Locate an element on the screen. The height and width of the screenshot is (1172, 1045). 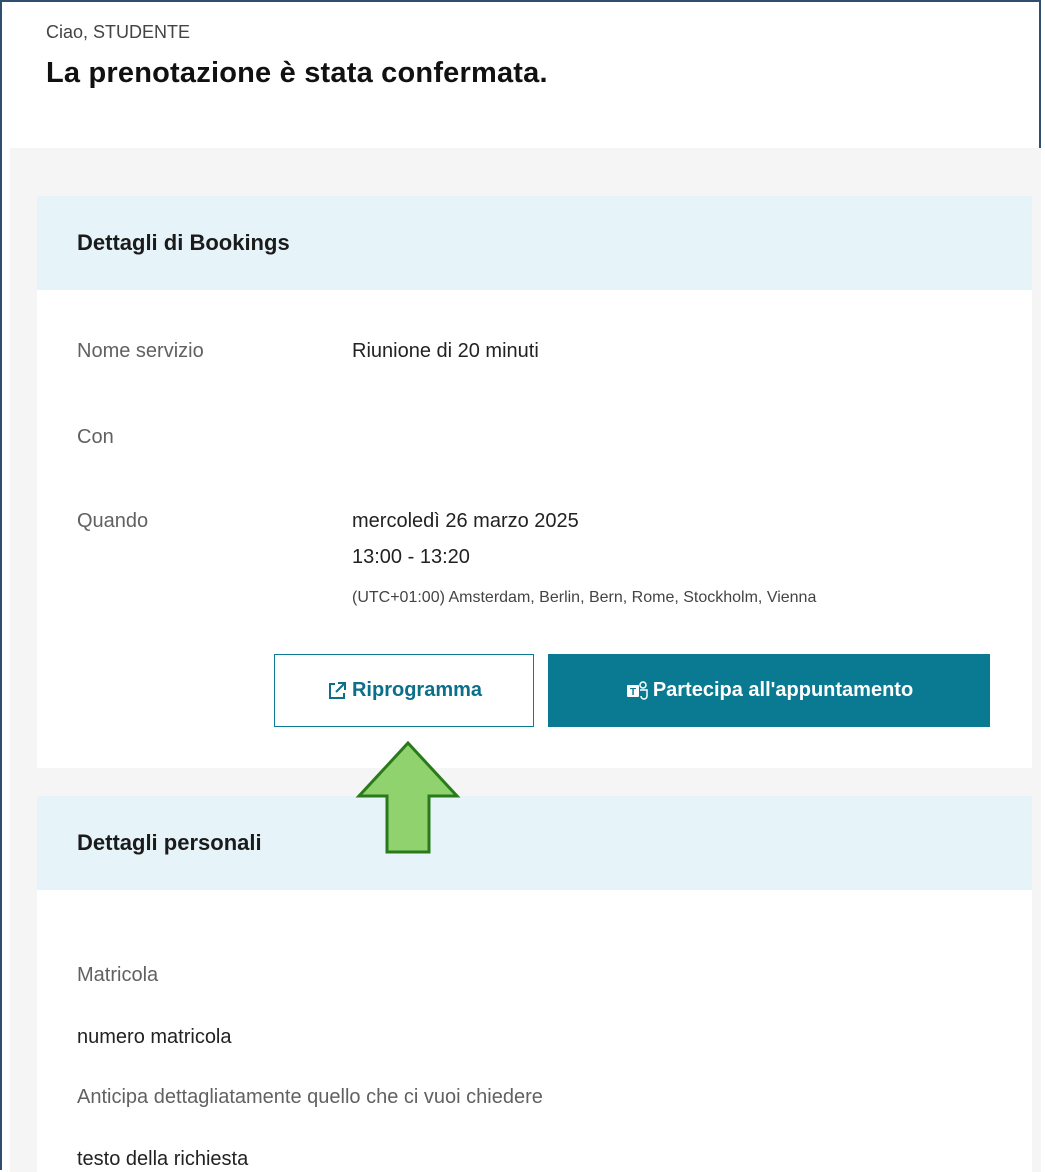
service-value: Riunione di 20 minuti is located at coordinates (445, 351).